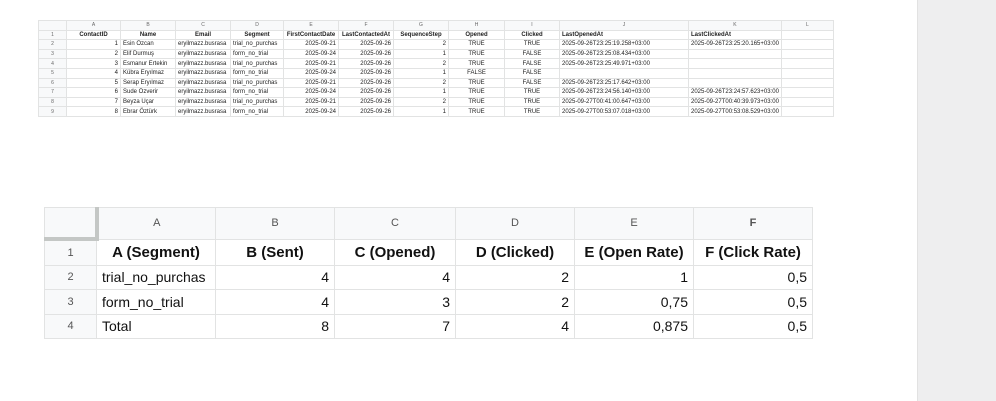  I want to click on cell-header: Email, so click(203, 35).